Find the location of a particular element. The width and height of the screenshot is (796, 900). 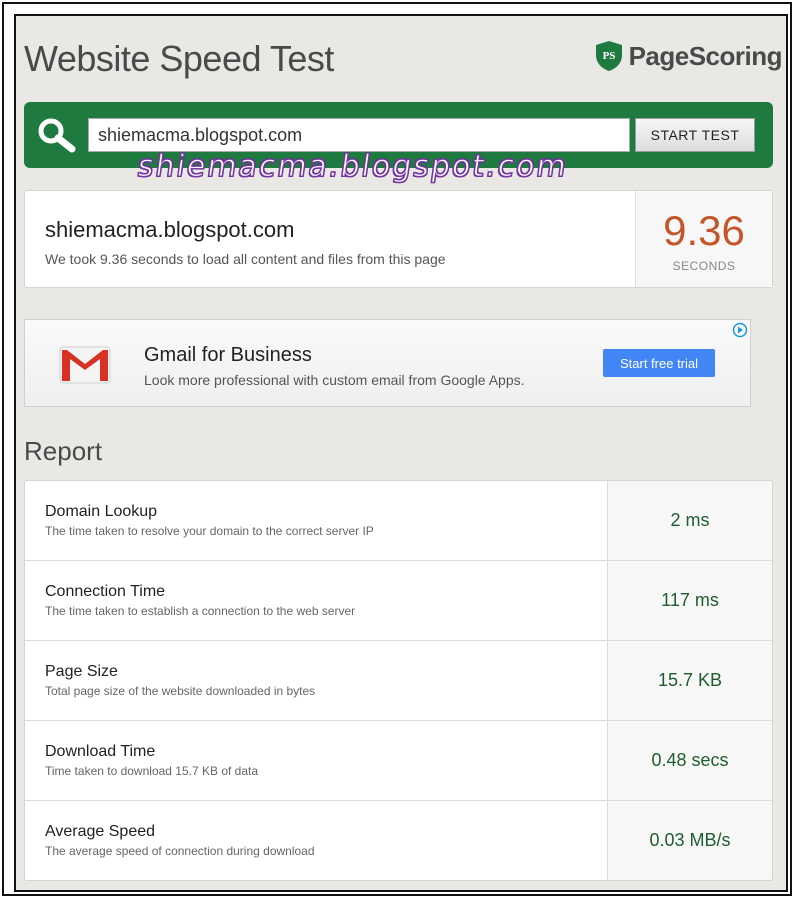

report-heading: Report is located at coordinates (63, 451).